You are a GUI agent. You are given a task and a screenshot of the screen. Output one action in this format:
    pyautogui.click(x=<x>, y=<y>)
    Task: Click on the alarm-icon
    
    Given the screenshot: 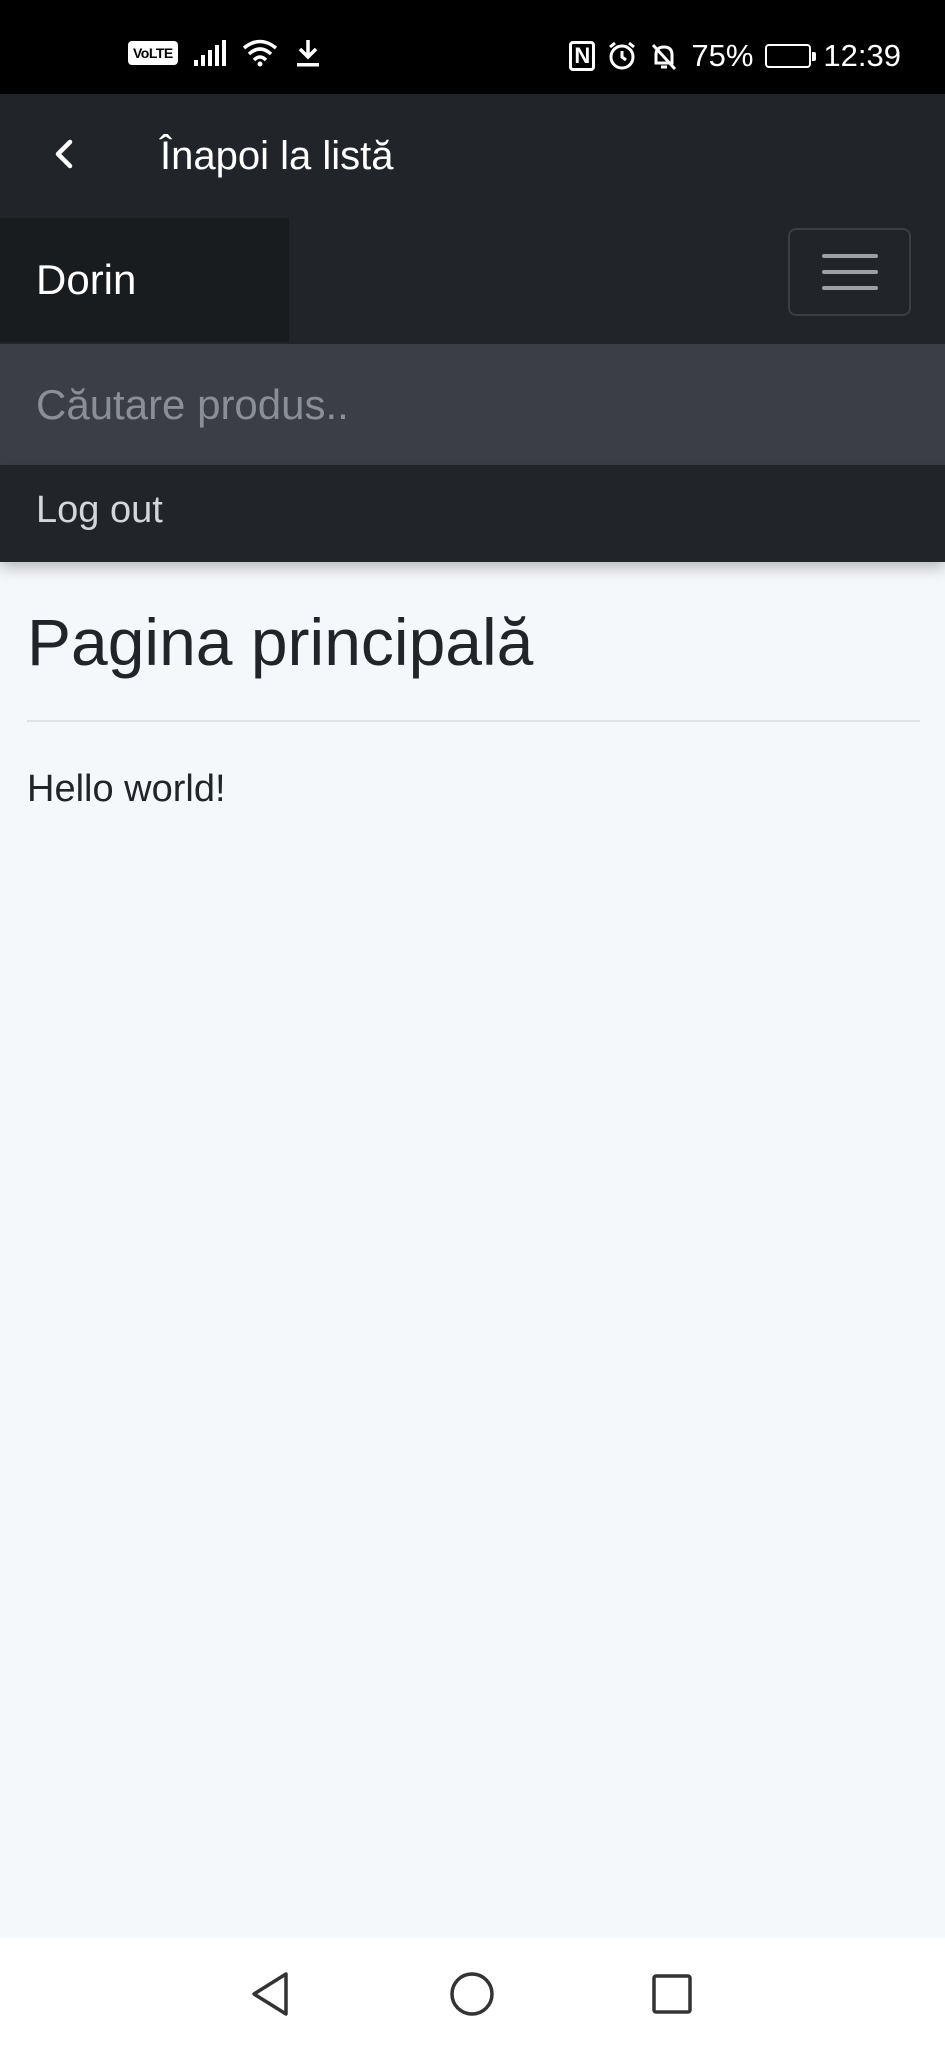 What is the action you would take?
    pyautogui.click(x=622, y=55)
    